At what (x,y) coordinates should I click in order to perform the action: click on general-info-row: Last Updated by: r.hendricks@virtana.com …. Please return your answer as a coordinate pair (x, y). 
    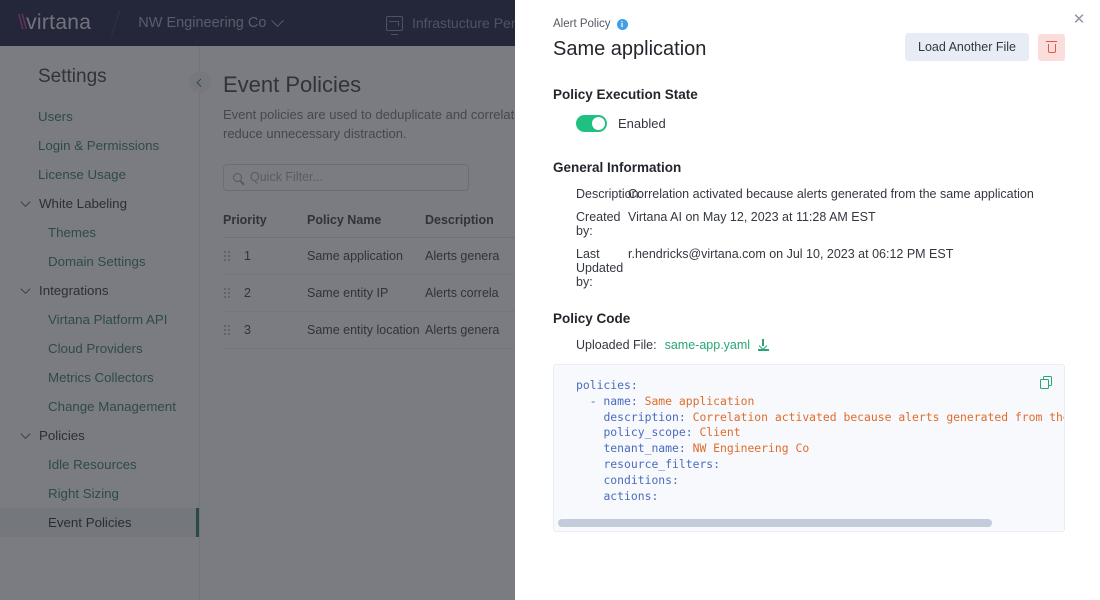
    Looking at the image, I should click on (788, 268).